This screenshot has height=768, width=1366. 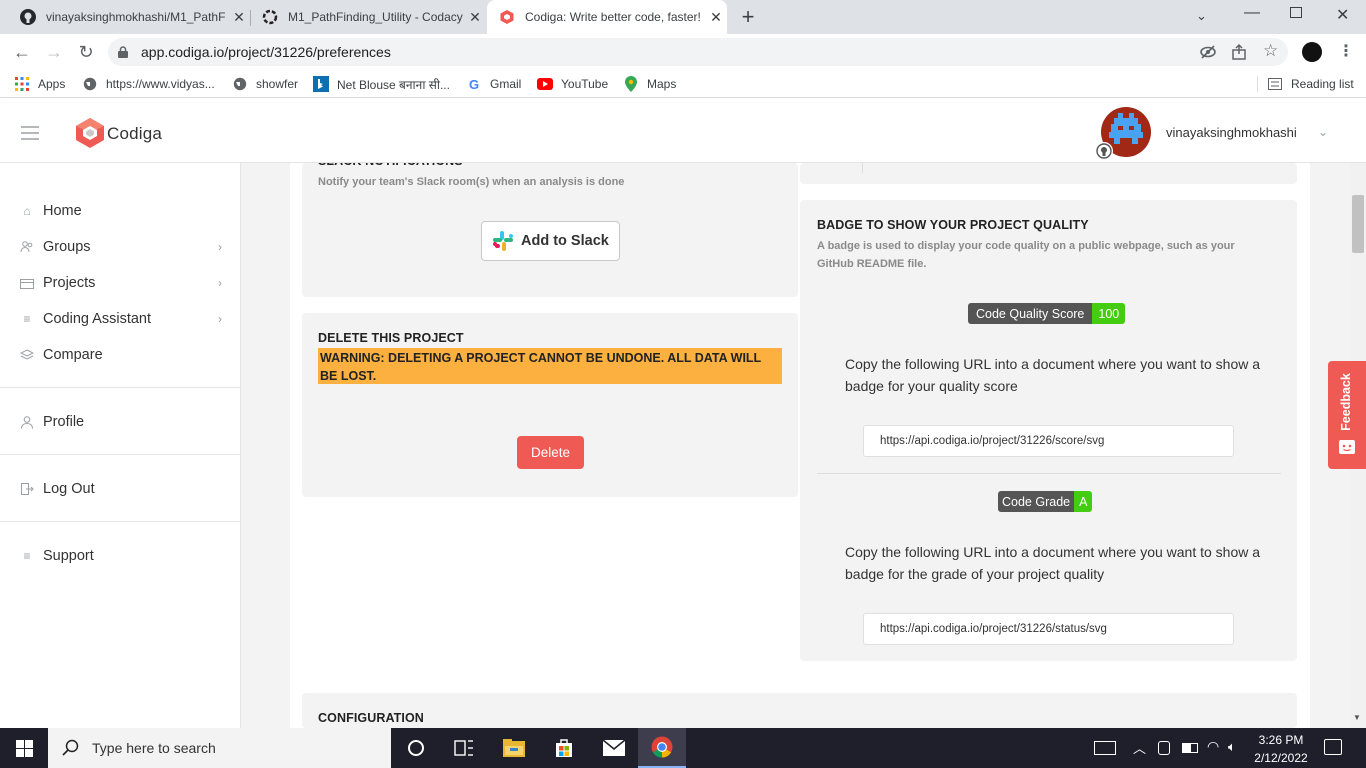 What do you see at coordinates (1281, 758) in the screenshot?
I see `clock-date: 2/12/2022` at bounding box center [1281, 758].